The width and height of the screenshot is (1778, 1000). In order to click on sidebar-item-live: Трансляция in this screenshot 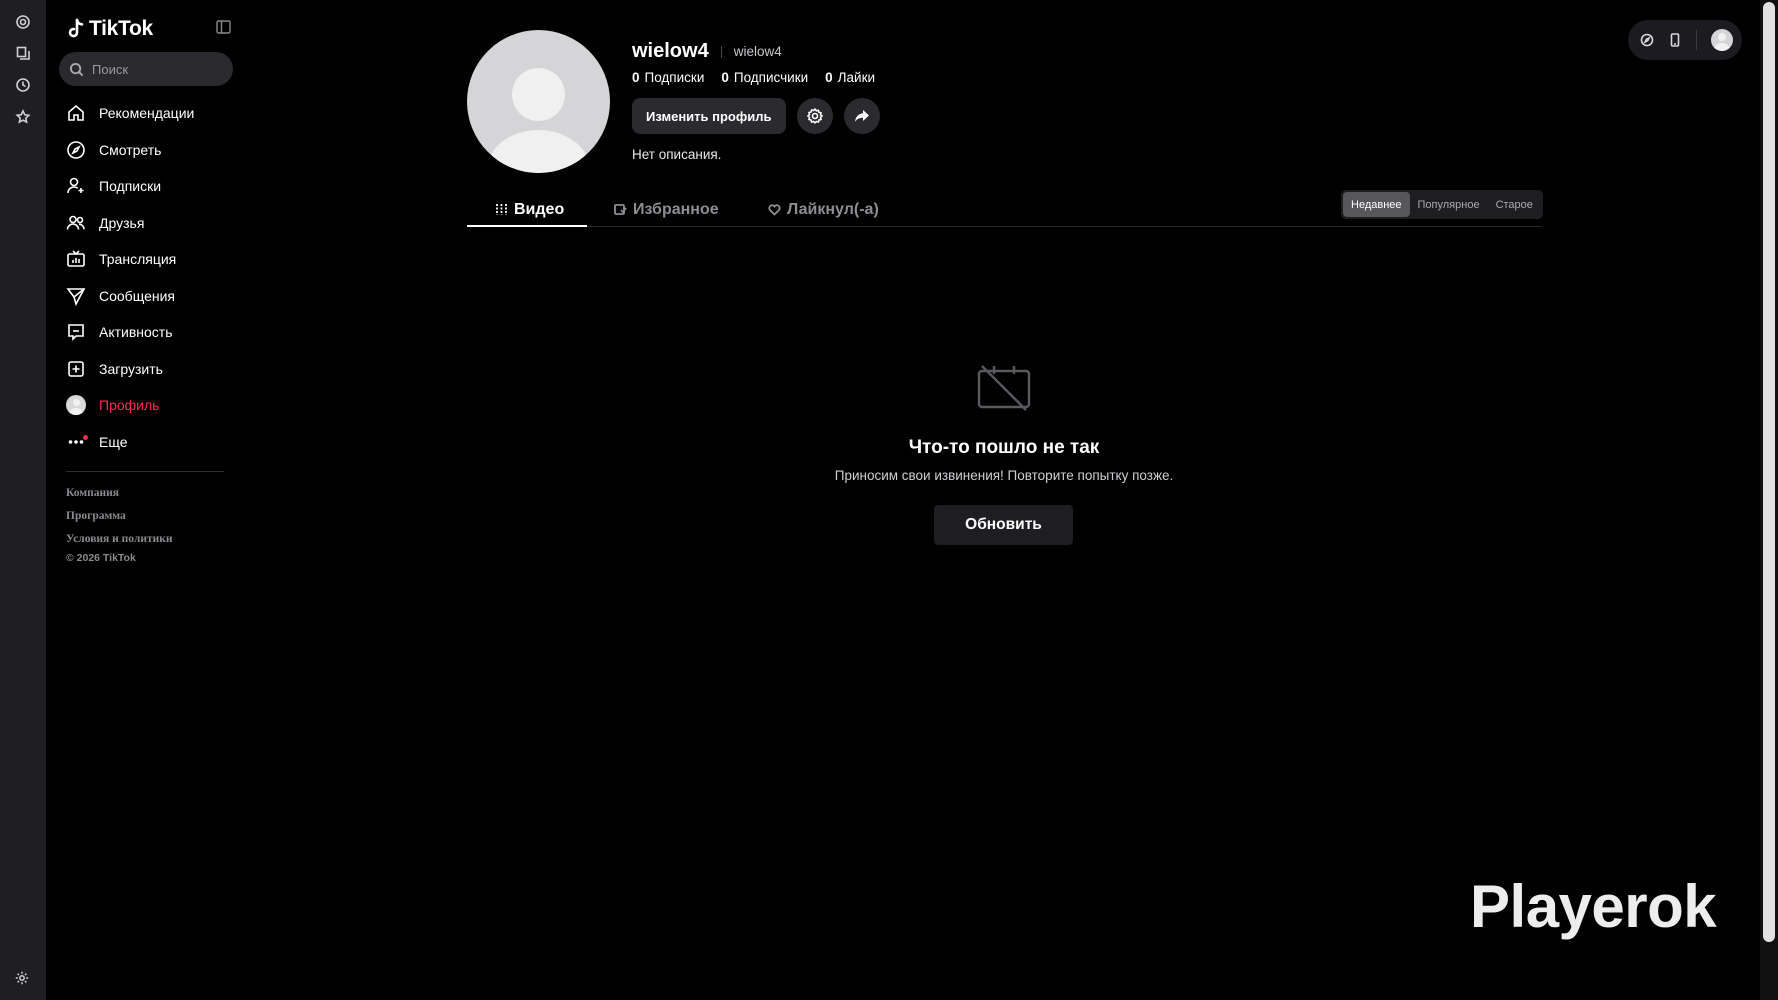, I will do `click(151, 259)`.